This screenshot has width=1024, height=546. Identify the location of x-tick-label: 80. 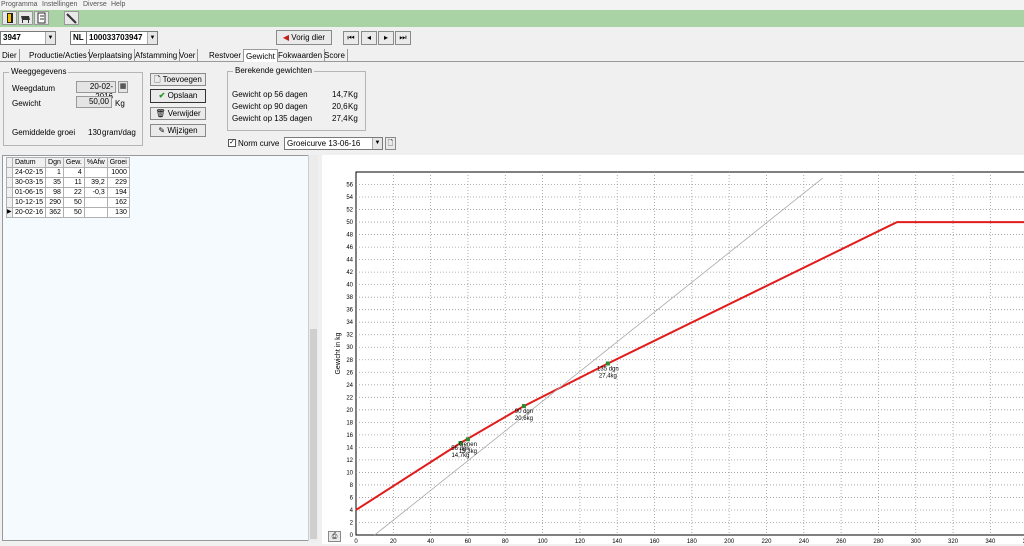
(505, 541).